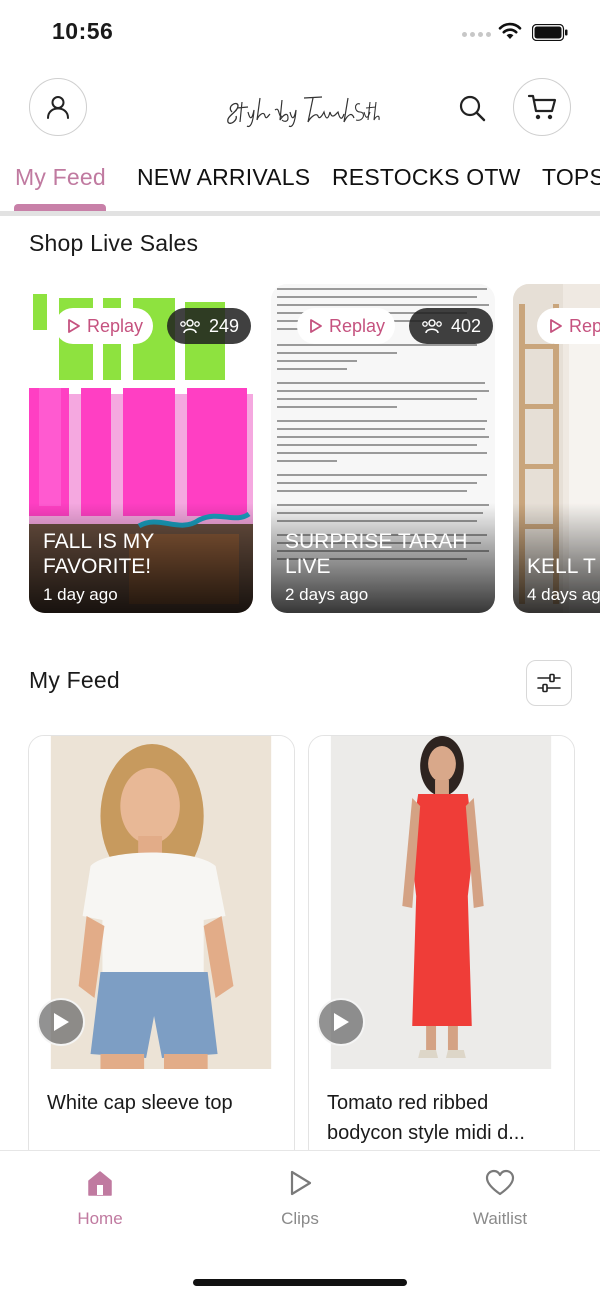  What do you see at coordinates (224, 325) in the screenshot?
I see `viewer-count: 249` at bounding box center [224, 325].